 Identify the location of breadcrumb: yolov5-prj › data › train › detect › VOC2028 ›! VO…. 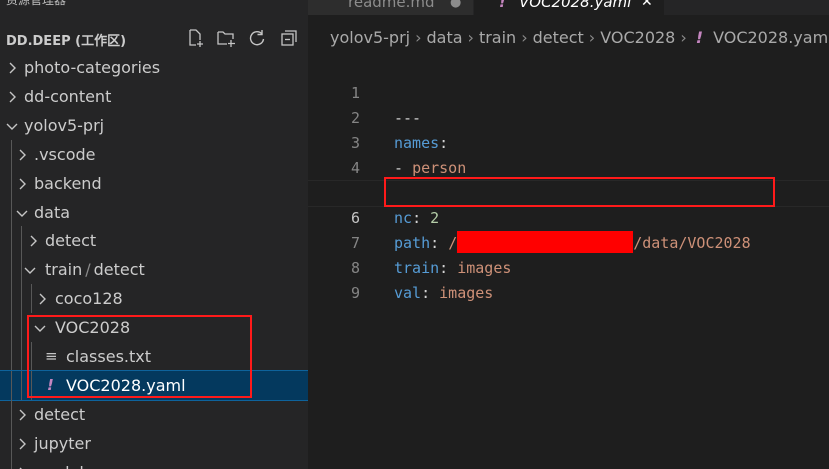
(579, 38).